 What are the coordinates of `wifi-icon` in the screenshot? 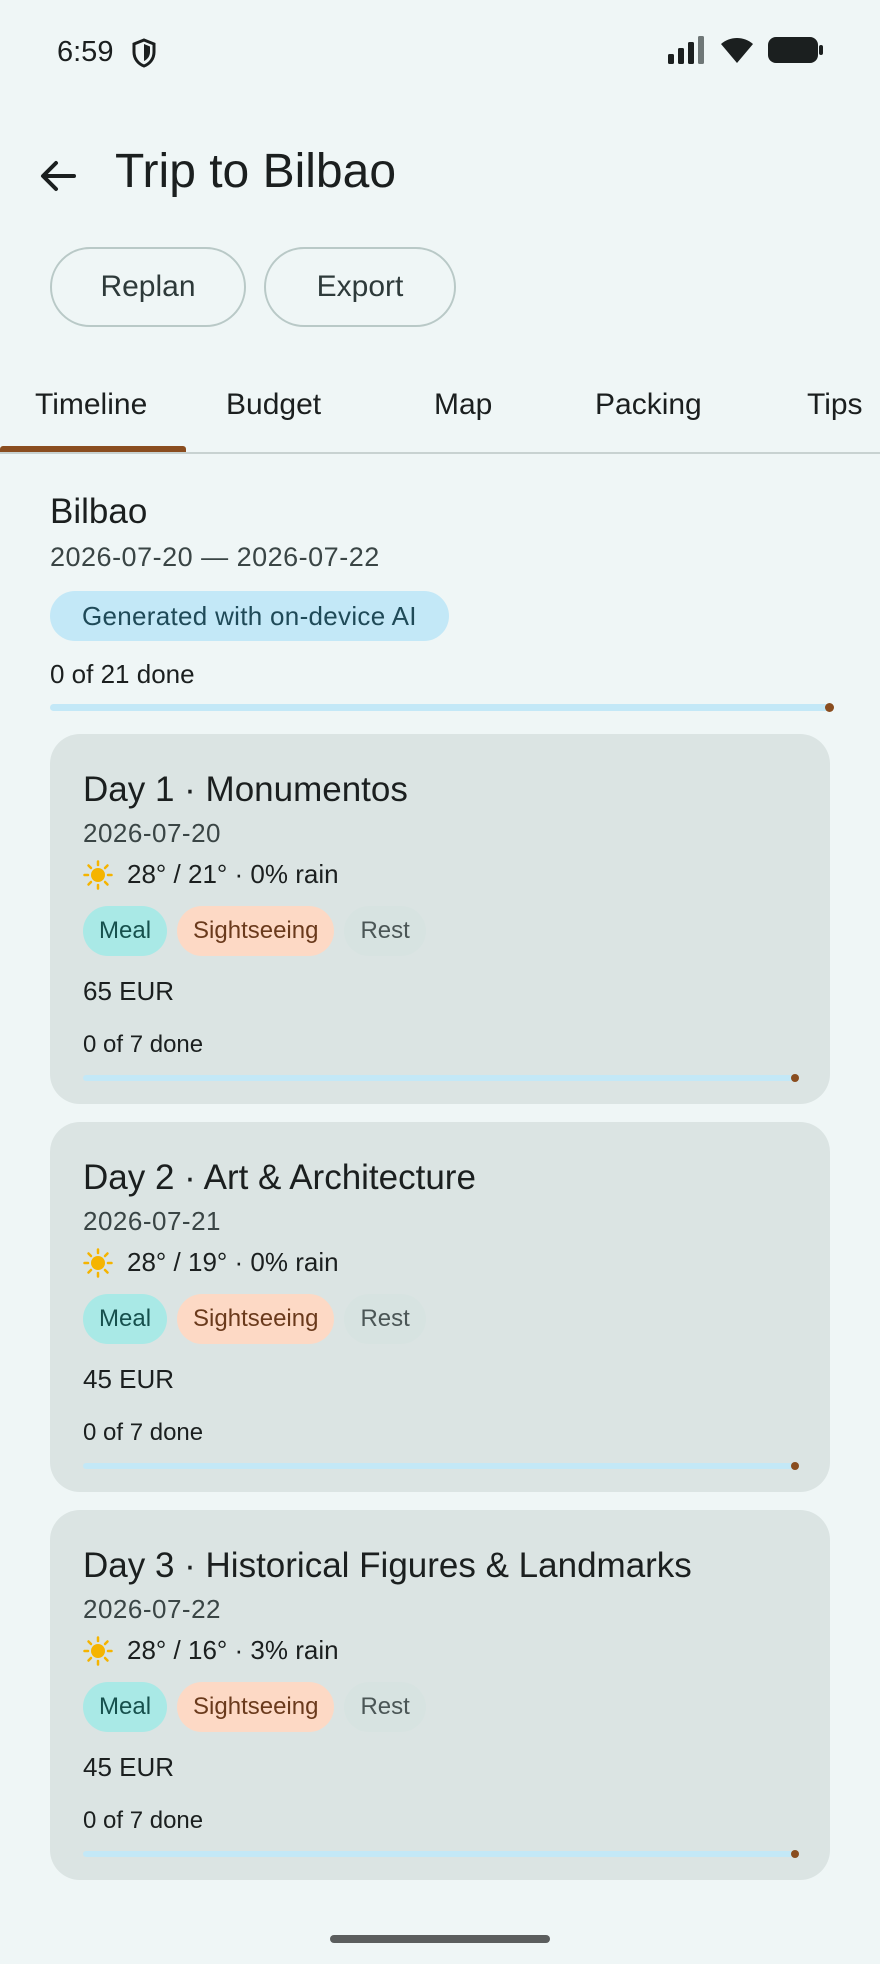 It's located at (737, 52).